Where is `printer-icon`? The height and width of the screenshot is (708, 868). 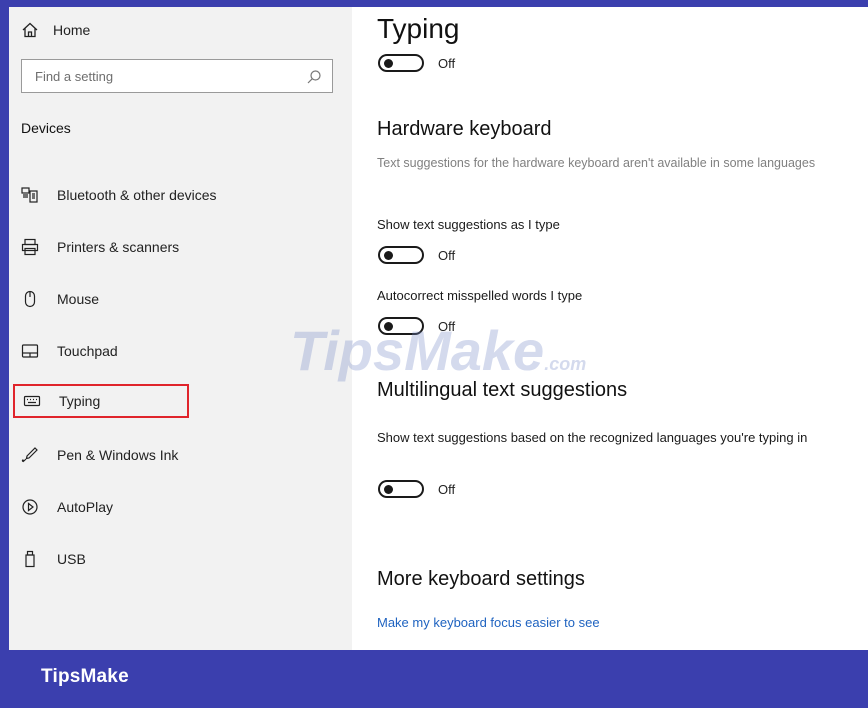
printer-icon is located at coordinates (30, 247).